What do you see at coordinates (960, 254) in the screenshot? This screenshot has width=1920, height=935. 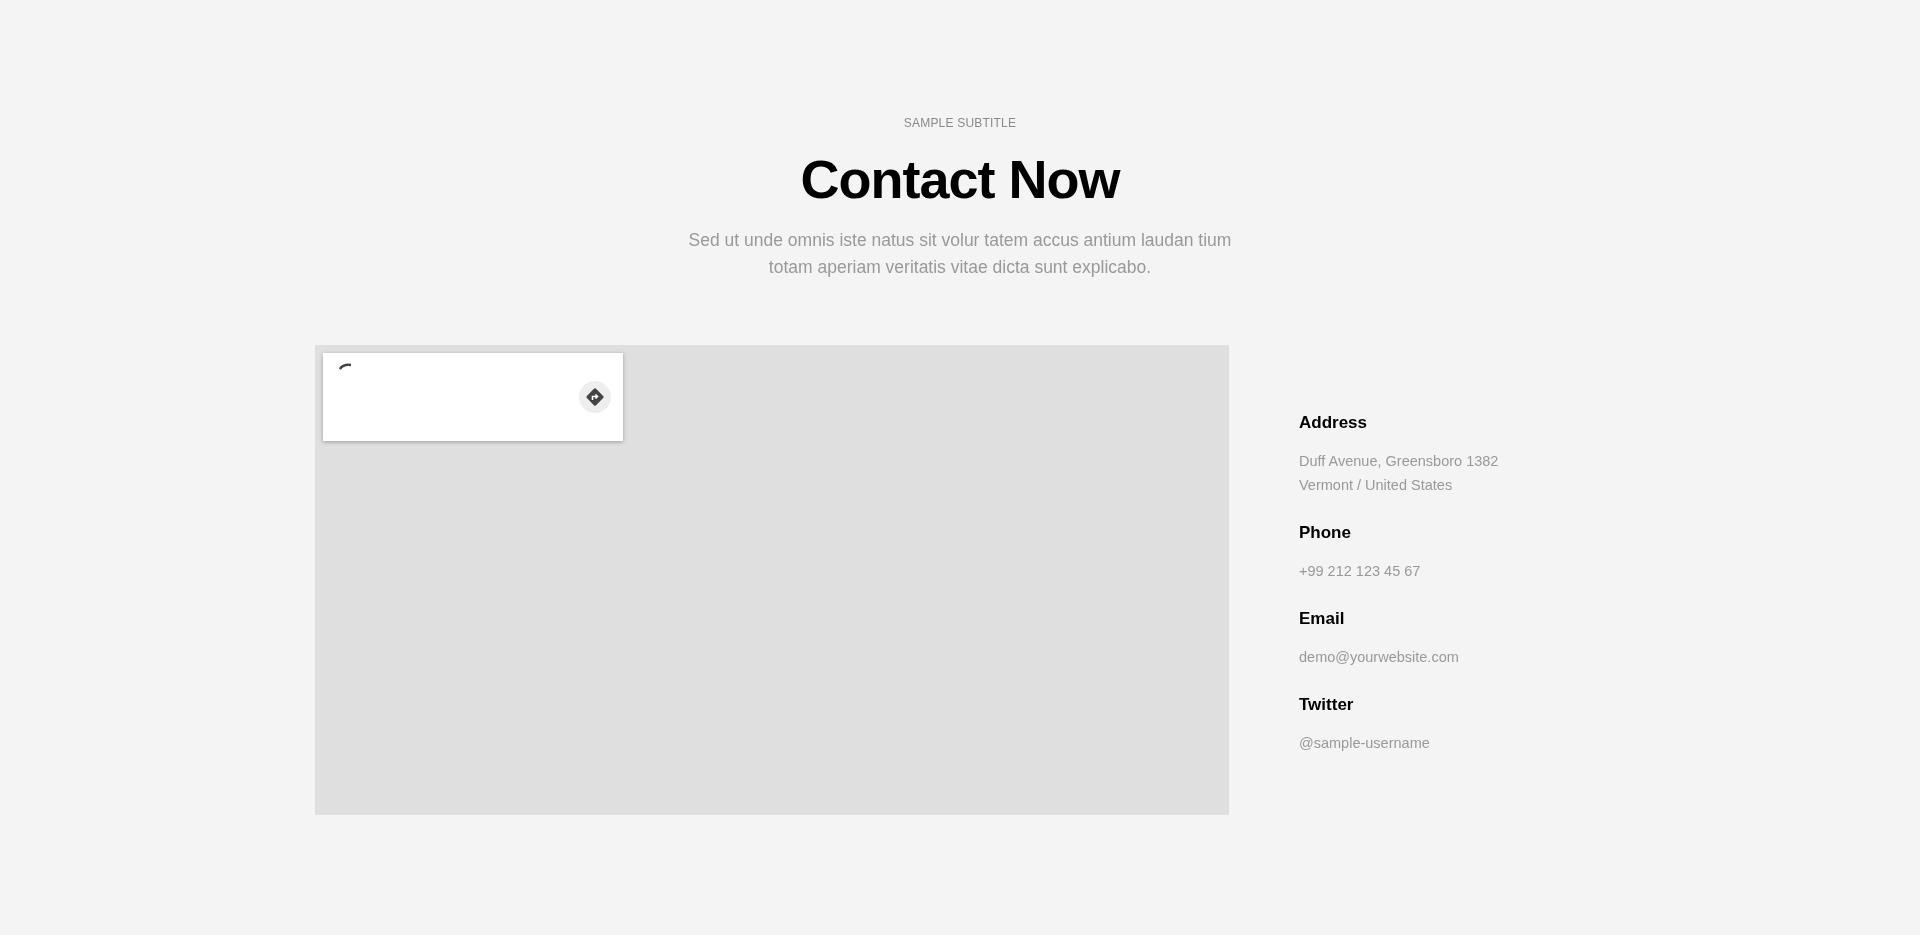 I see `section-description: Sed ut unde omnis iste natus sit volur tatem accus antium laudan tium totam aperiam veritatis vitae dicta sunt explicabo.` at bounding box center [960, 254].